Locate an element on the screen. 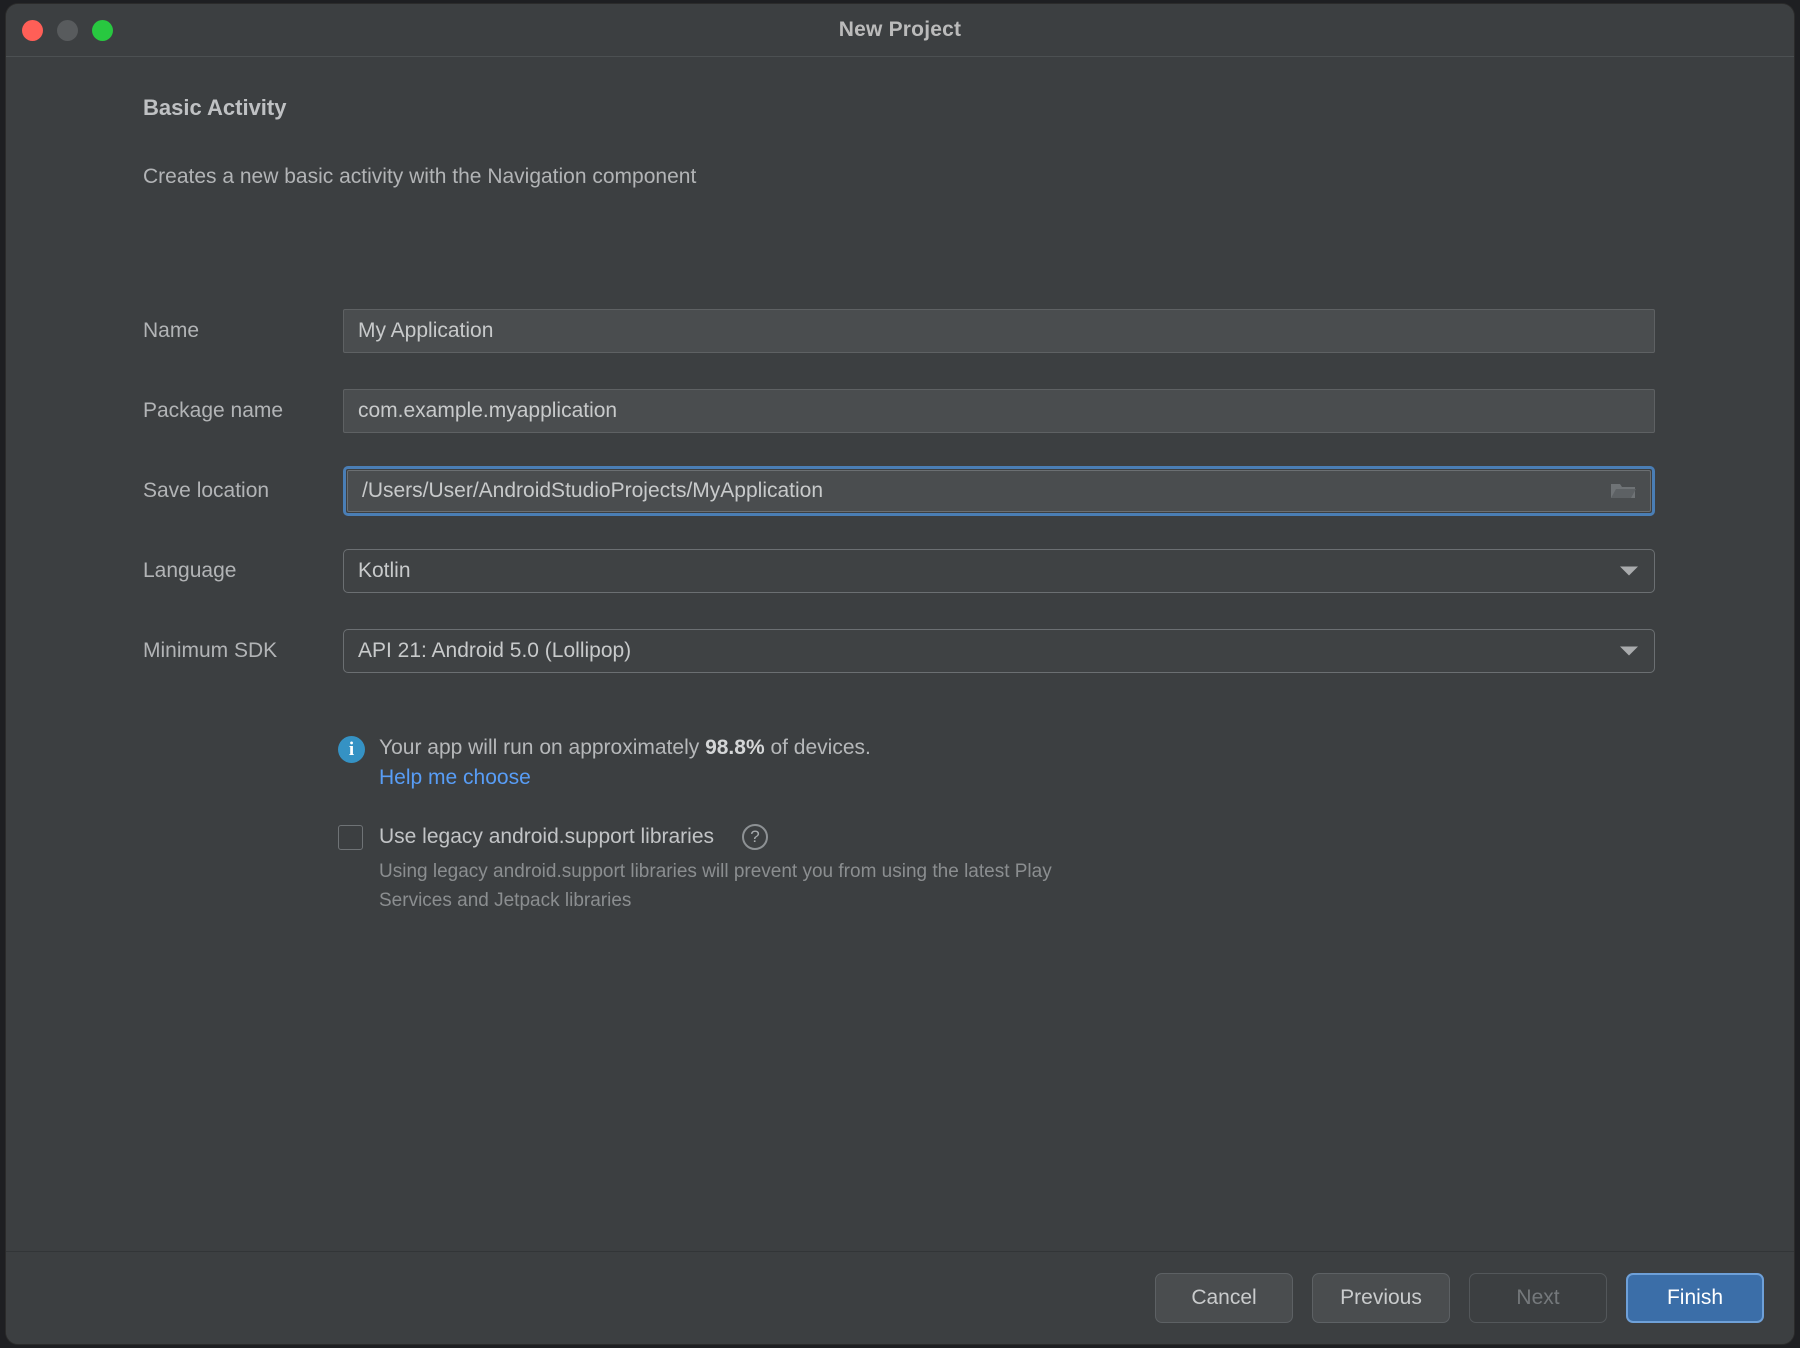 This screenshot has height=1348, width=1800. window-controls is located at coordinates (67, 30).